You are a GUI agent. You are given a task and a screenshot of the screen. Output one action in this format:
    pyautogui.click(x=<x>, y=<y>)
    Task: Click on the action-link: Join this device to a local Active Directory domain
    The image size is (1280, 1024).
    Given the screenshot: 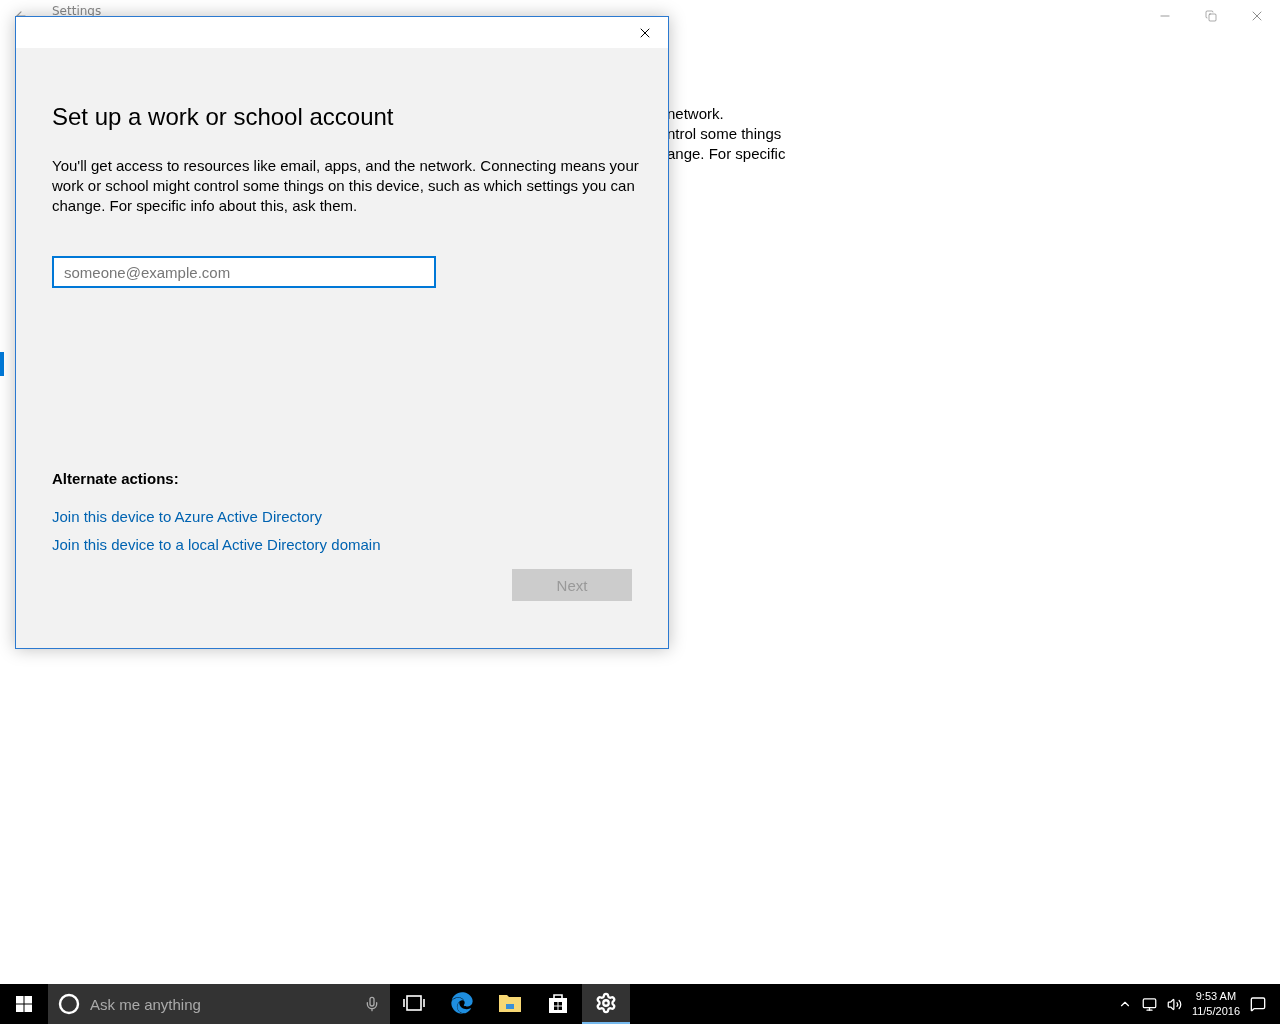 What is the action you would take?
    pyautogui.click(x=216, y=545)
    